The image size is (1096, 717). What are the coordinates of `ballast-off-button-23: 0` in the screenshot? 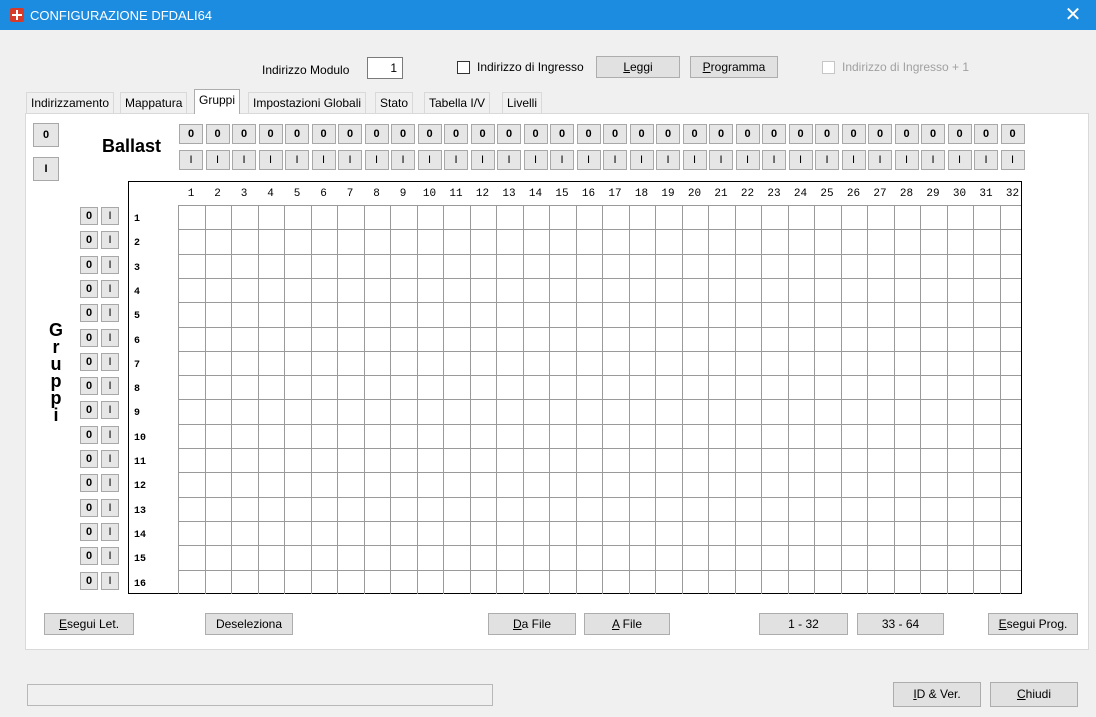 It's located at (774, 134).